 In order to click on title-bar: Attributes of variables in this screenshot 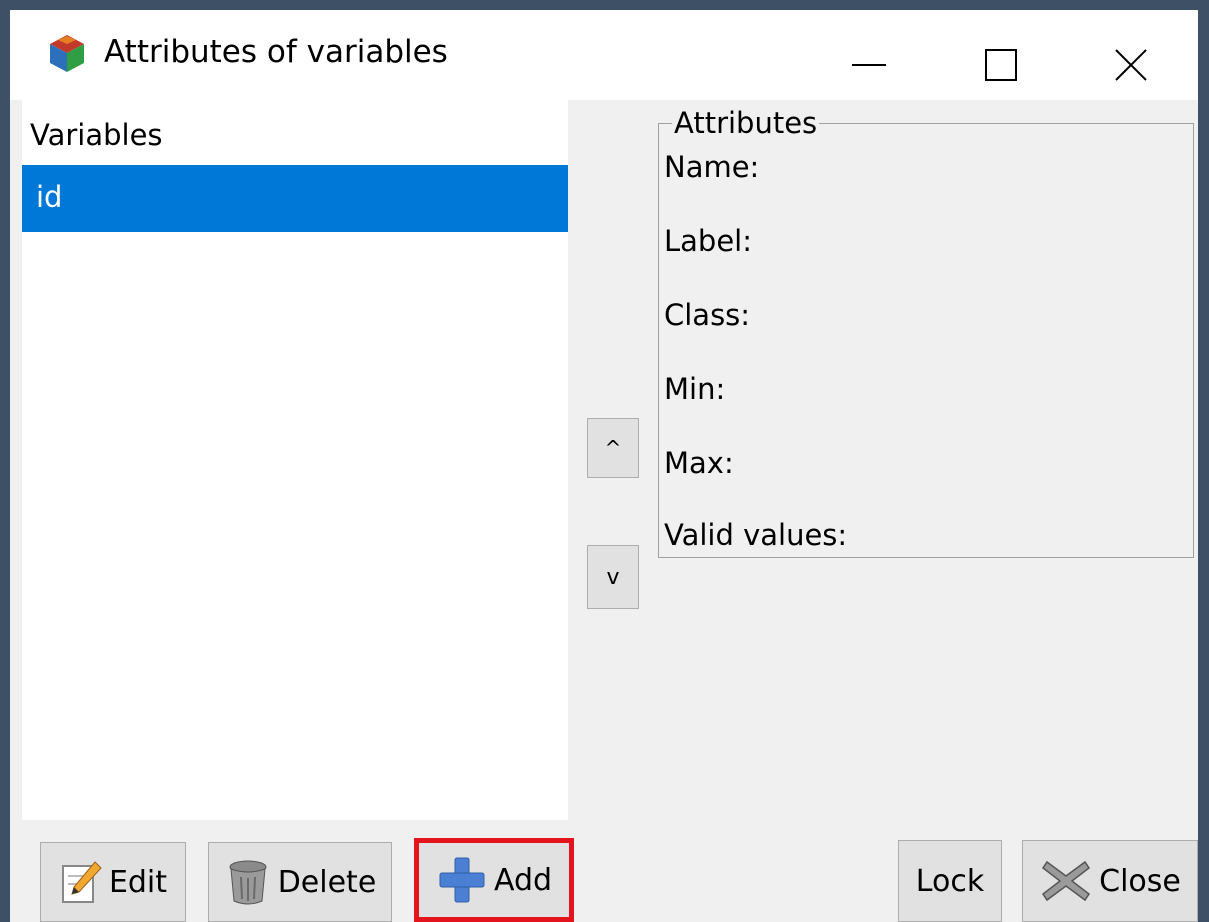, I will do `click(604, 55)`.